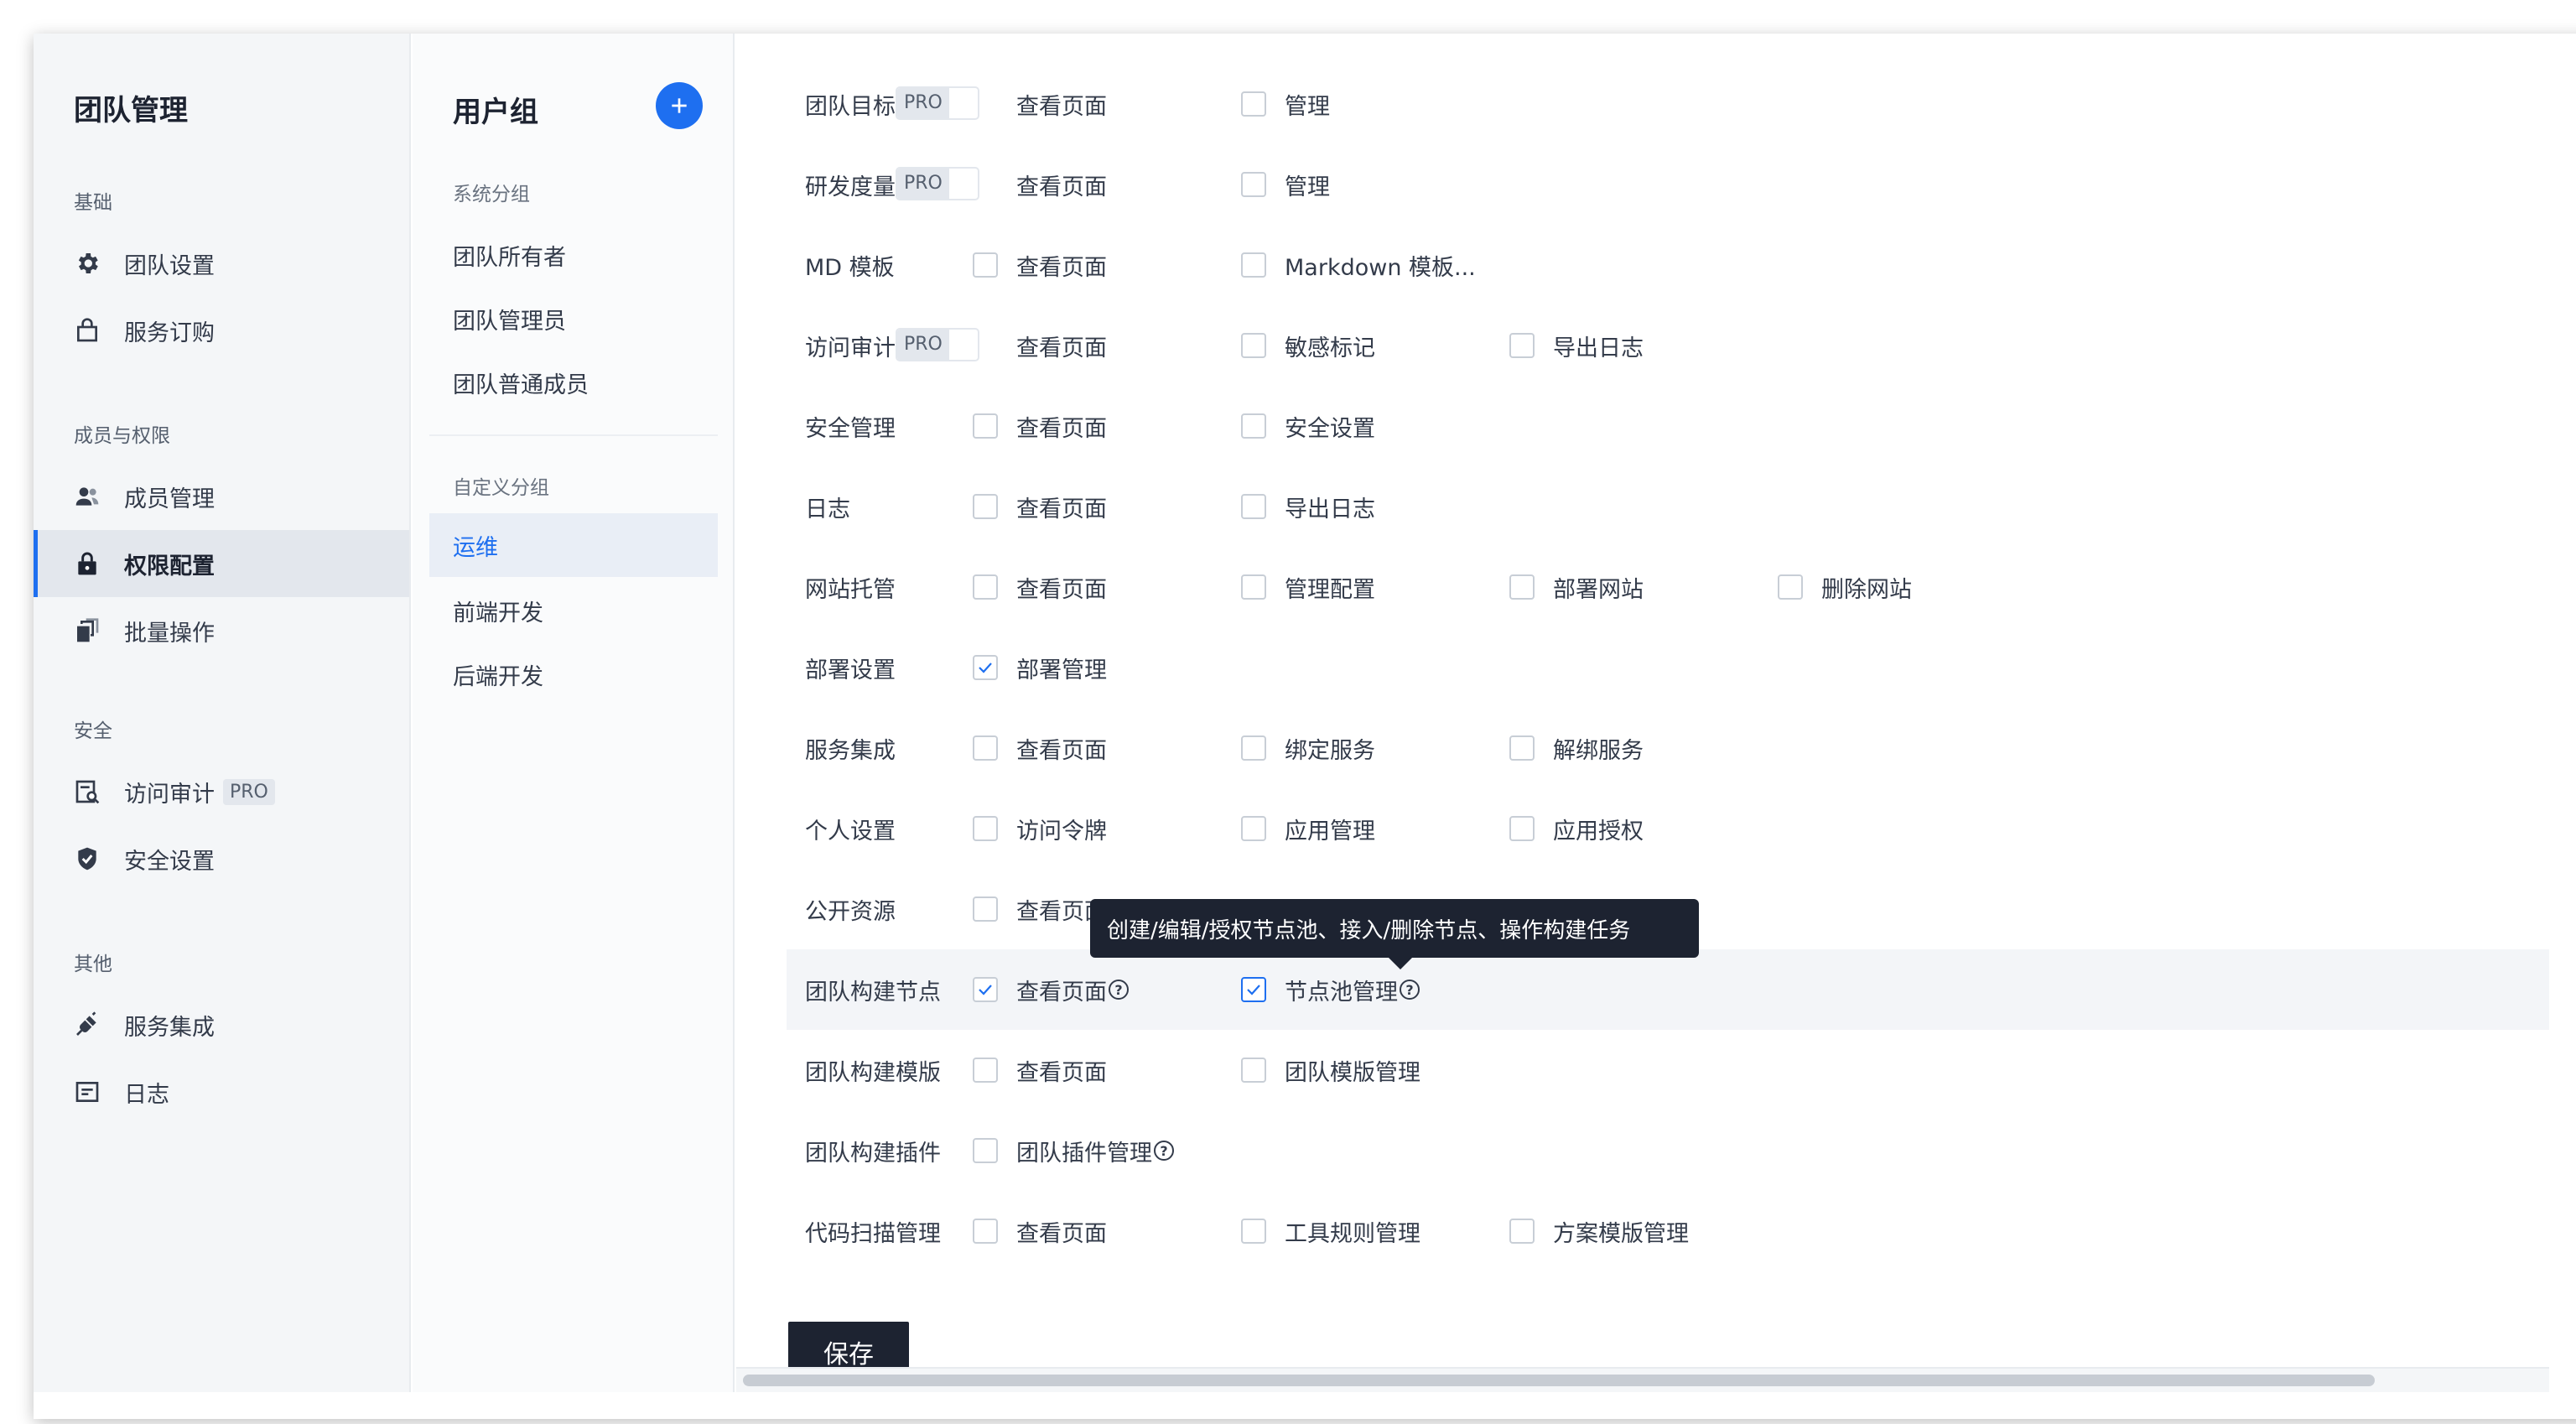 This screenshot has height=1424, width=2576. What do you see at coordinates (87, 496) in the screenshot?
I see `members-icon` at bounding box center [87, 496].